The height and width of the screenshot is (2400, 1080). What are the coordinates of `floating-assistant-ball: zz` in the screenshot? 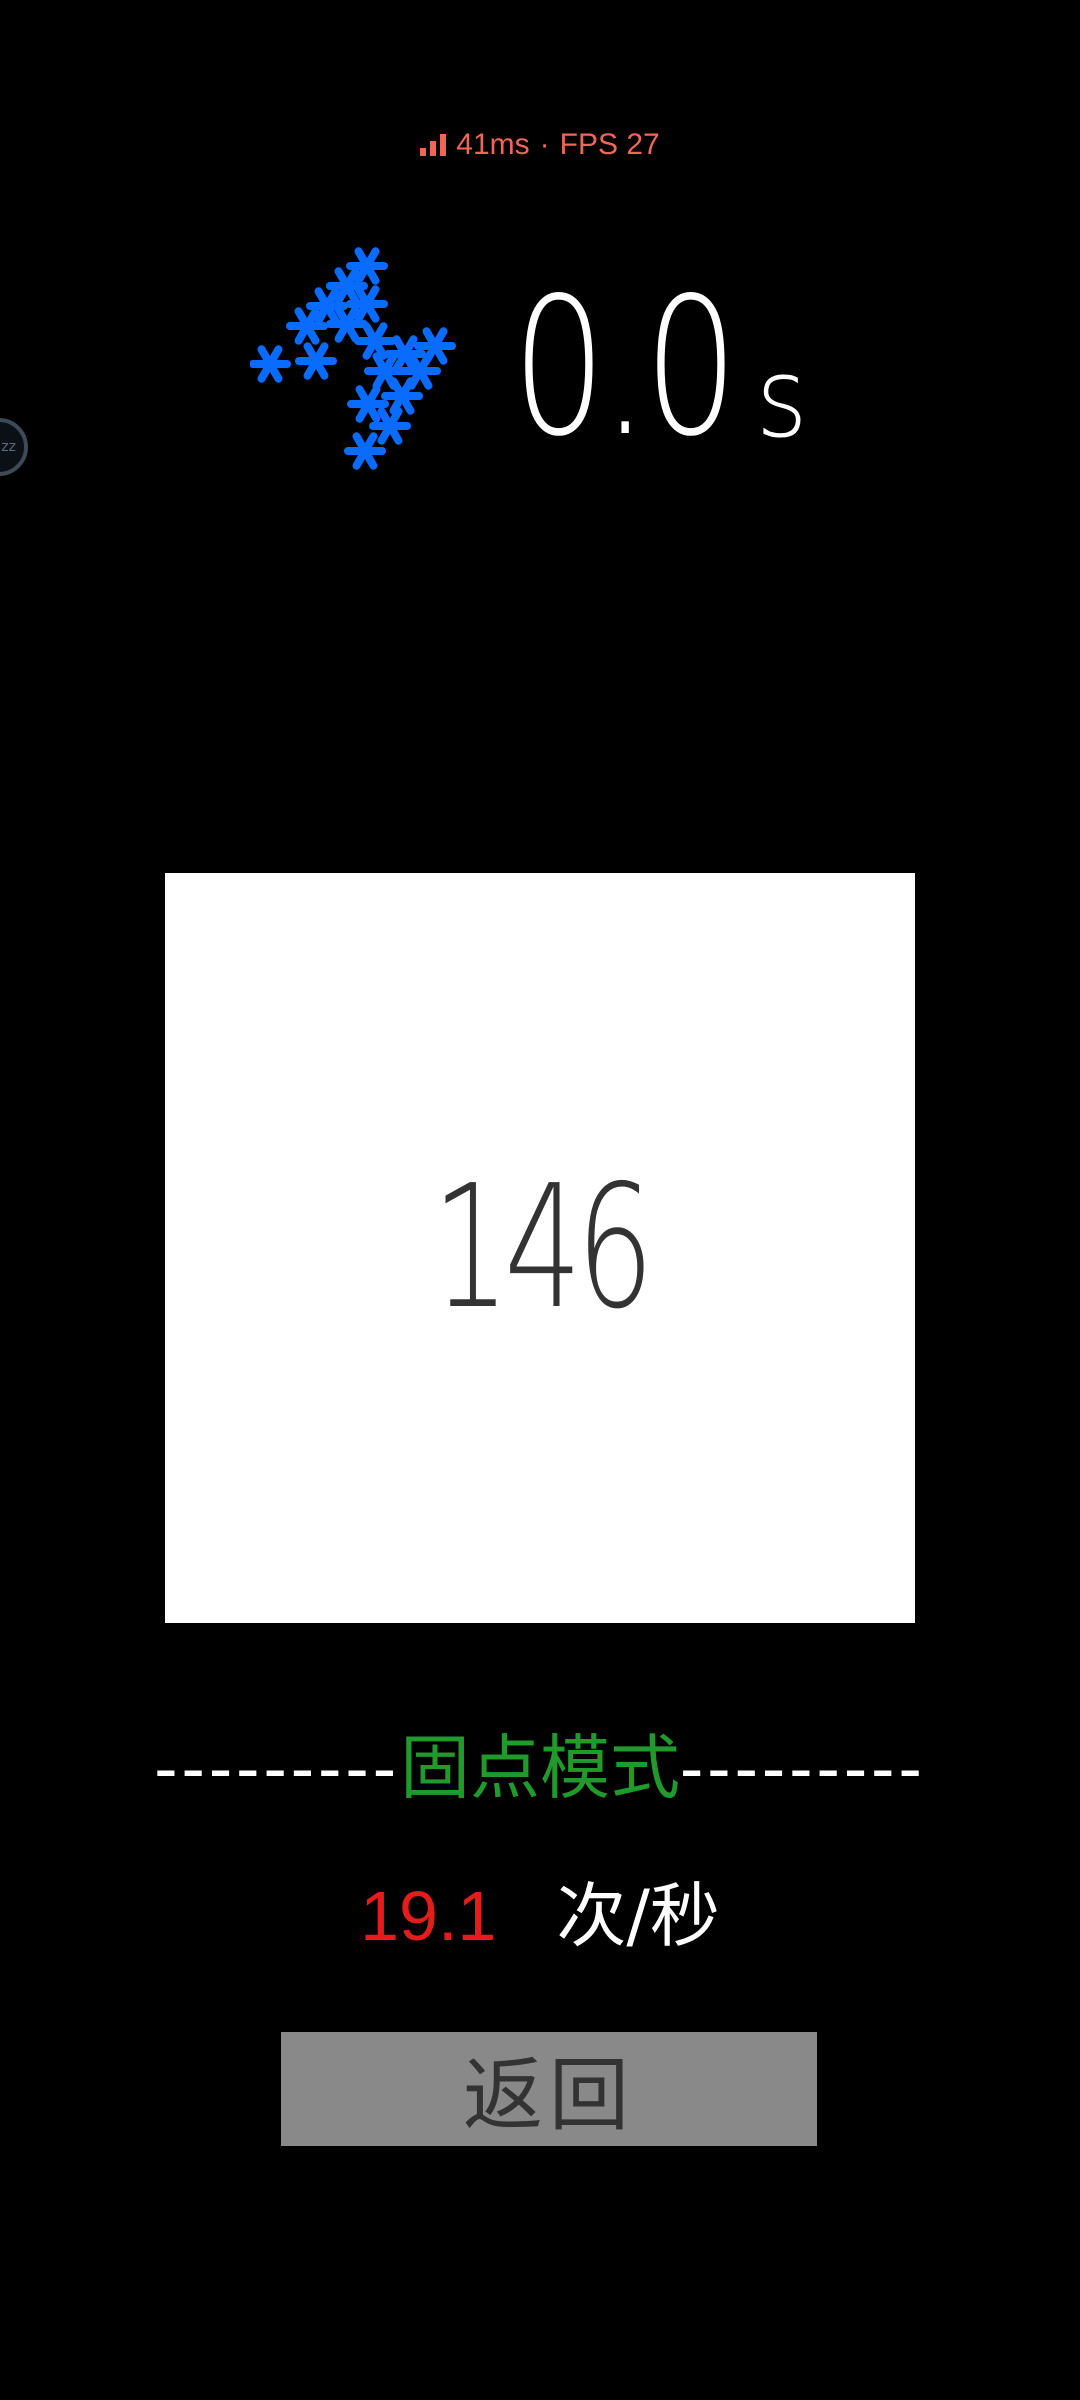 It's located at (14, 447).